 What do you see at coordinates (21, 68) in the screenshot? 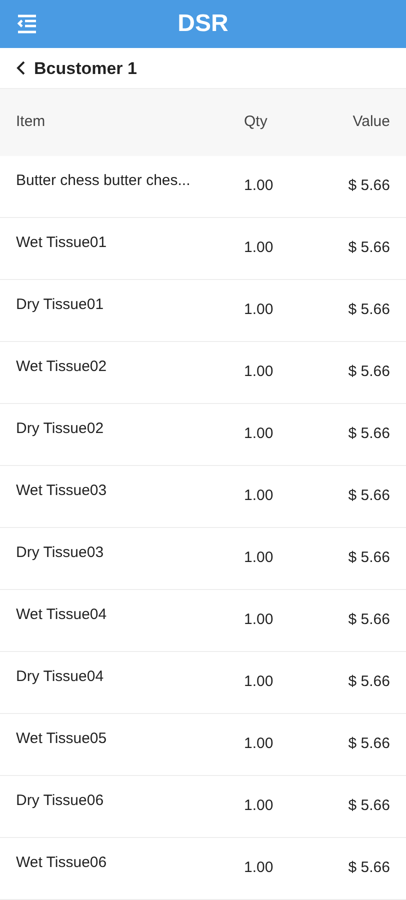
I see `back-chevron-icon` at bounding box center [21, 68].